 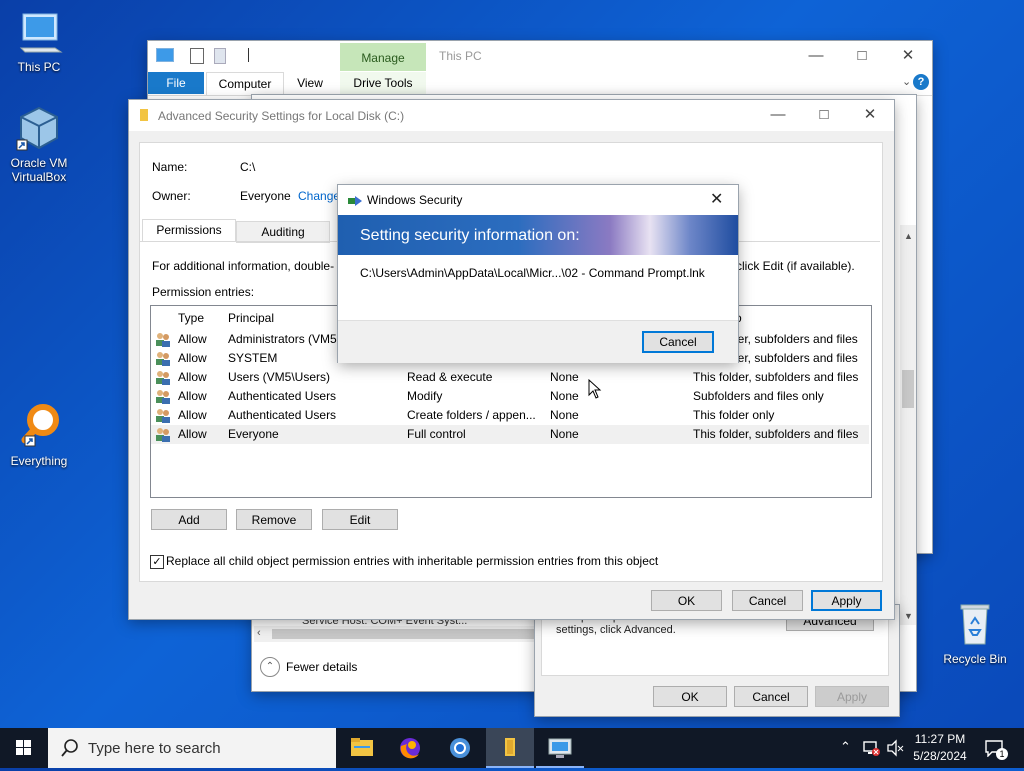 I want to click on apply-button: Apply, so click(x=846, y=600).